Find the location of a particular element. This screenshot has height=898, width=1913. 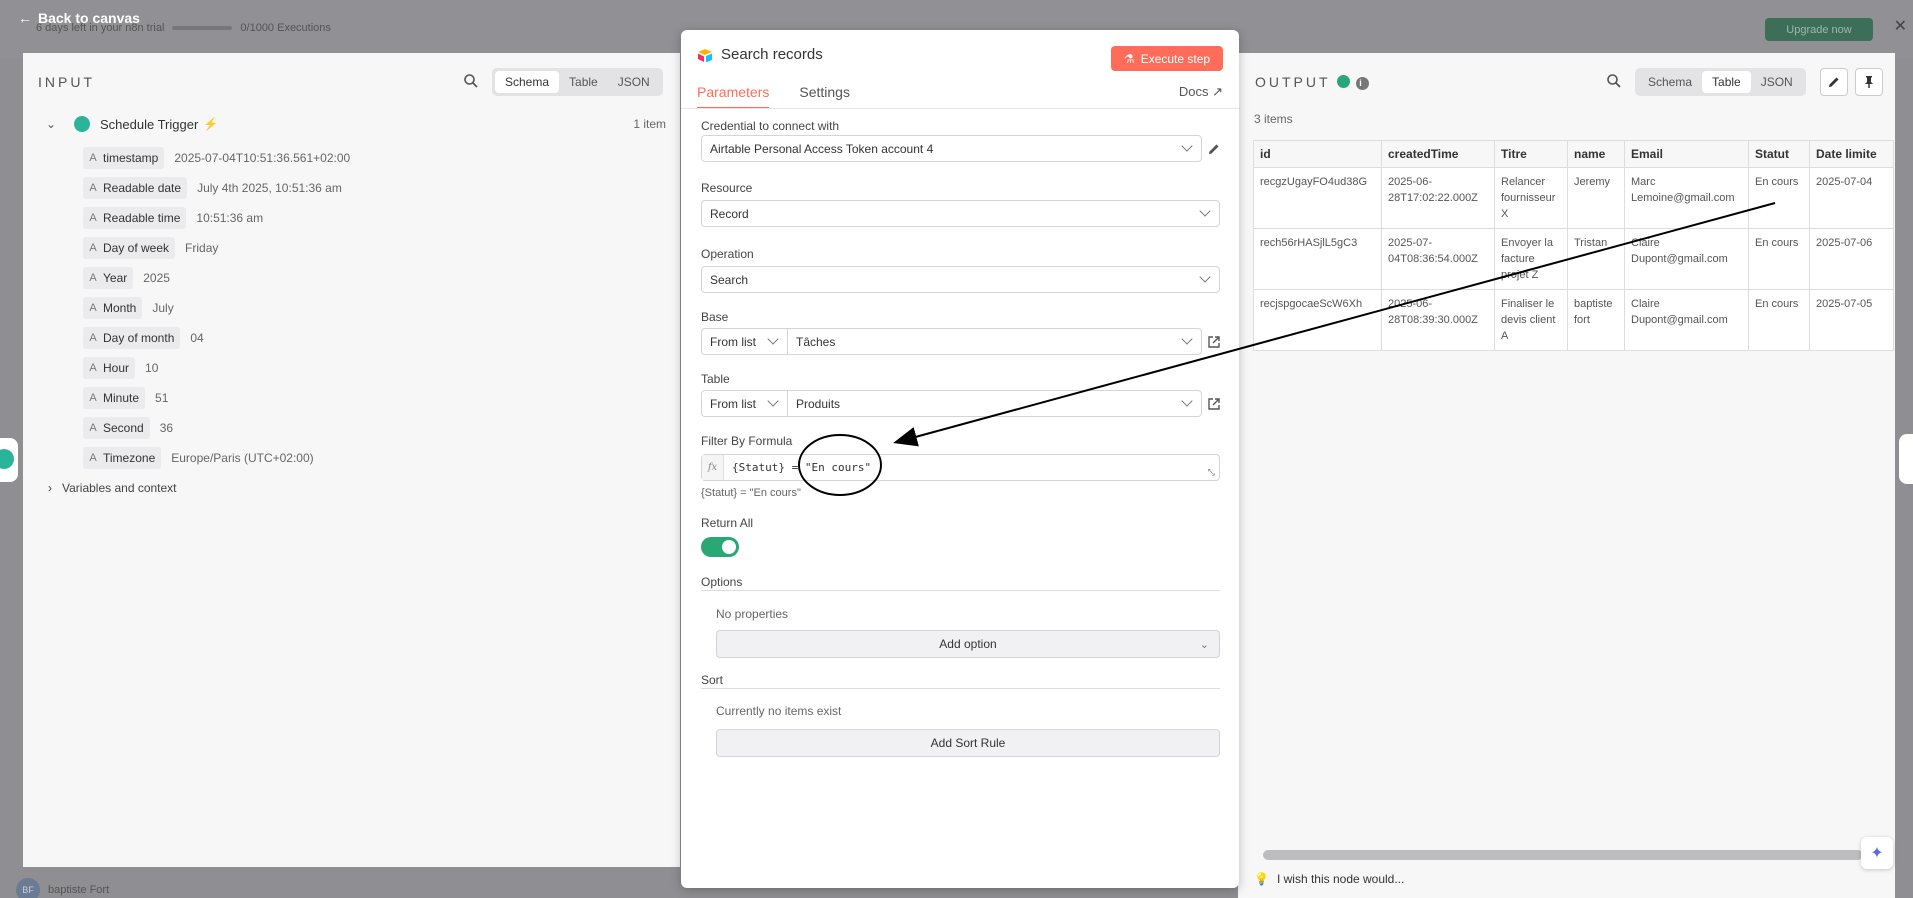

credential-label: Credential to connect with is located at coordinates (770, 126).